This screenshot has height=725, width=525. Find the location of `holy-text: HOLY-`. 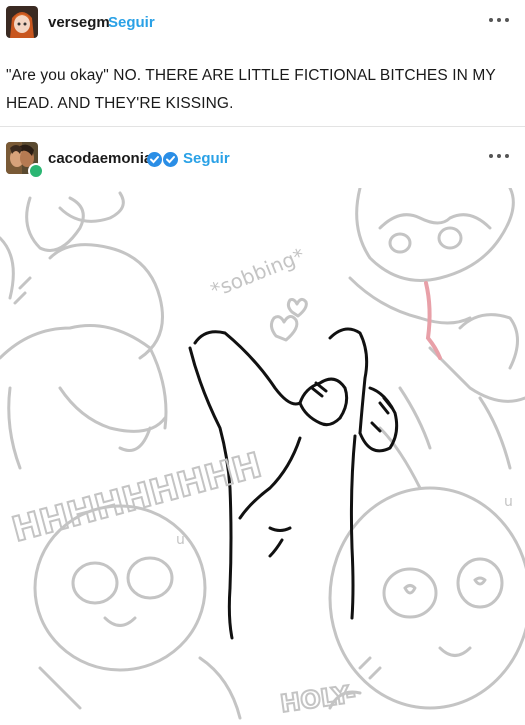

holy-text: HOLY- is located at coordinates (318, 699).